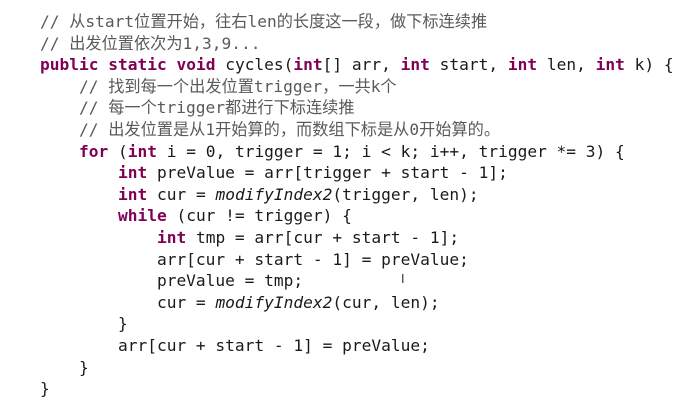 Image resolution: width=695 pixels, height=413 pixels. I want to click on code-line: // 从start位置开始，往右len的长度这一段，做下标连续推, so click(357, 22).